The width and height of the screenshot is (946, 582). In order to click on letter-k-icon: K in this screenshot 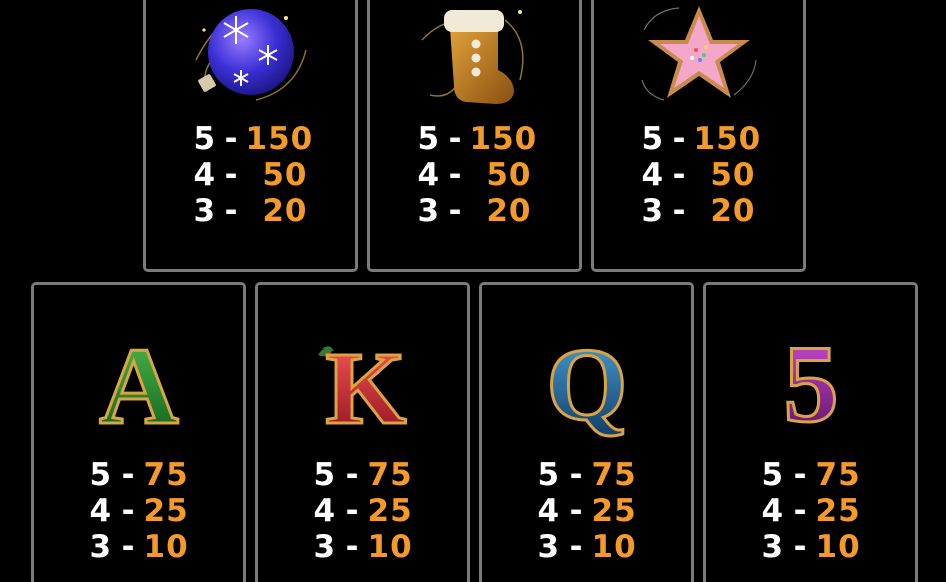, I will do `click(362, 387)`.